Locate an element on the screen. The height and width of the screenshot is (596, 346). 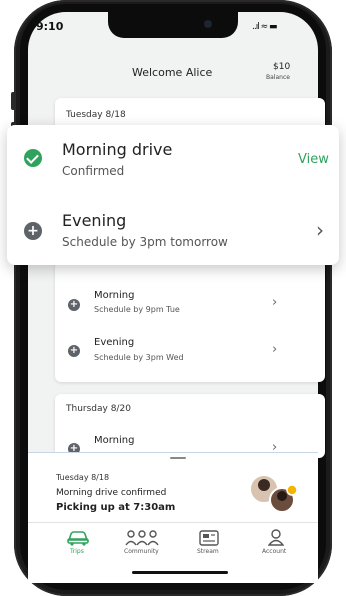
day-label: Tuesday 8/18 is located at coordinates (96, 115).